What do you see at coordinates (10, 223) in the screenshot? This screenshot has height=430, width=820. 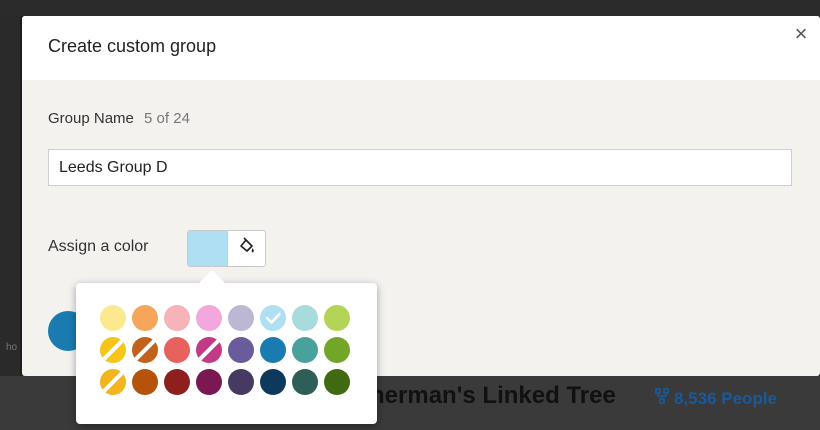 I see `background-left` at bounding box center [10, 223].